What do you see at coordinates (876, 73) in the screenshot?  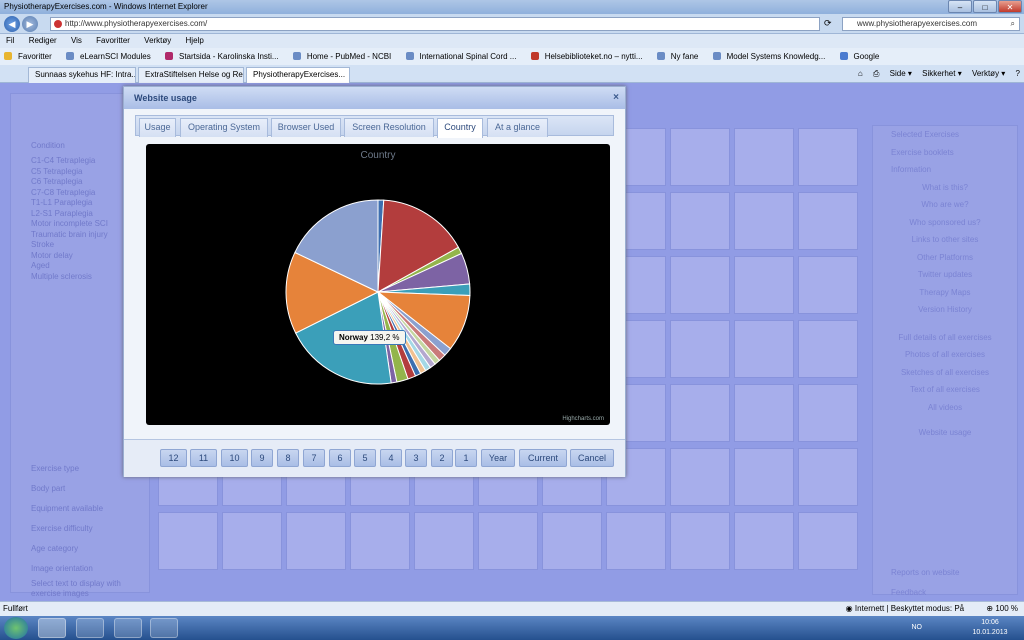 I see `print-icon: ⎙` at bounding box center [876, 73].